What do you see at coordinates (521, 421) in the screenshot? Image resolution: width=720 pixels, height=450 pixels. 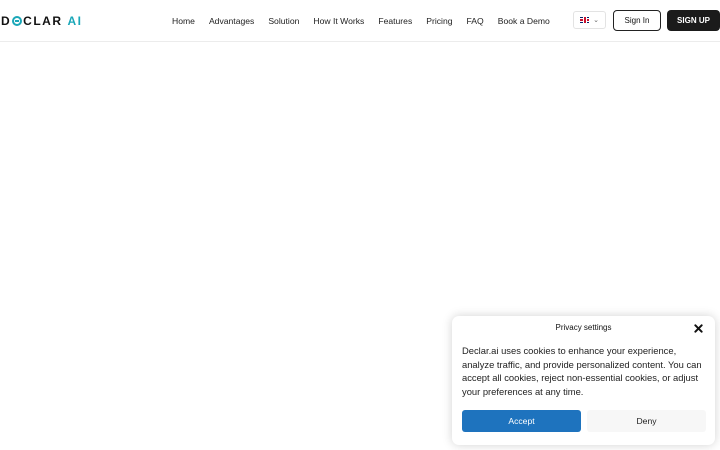 I see `accept-cookies-button: Accept` at bounding box center [521, 421].